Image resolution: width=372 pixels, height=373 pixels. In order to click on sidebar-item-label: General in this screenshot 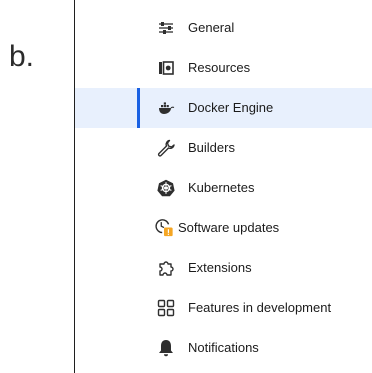, I will do `click(211, 27)`.